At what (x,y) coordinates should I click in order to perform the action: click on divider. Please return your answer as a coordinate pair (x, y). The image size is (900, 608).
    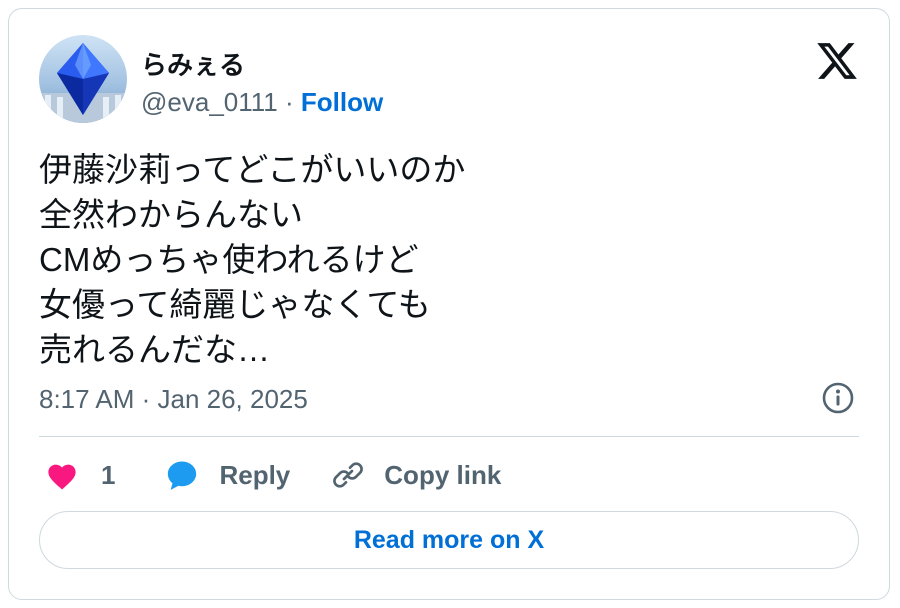
    Looking at the image, I should click on (449, 436).